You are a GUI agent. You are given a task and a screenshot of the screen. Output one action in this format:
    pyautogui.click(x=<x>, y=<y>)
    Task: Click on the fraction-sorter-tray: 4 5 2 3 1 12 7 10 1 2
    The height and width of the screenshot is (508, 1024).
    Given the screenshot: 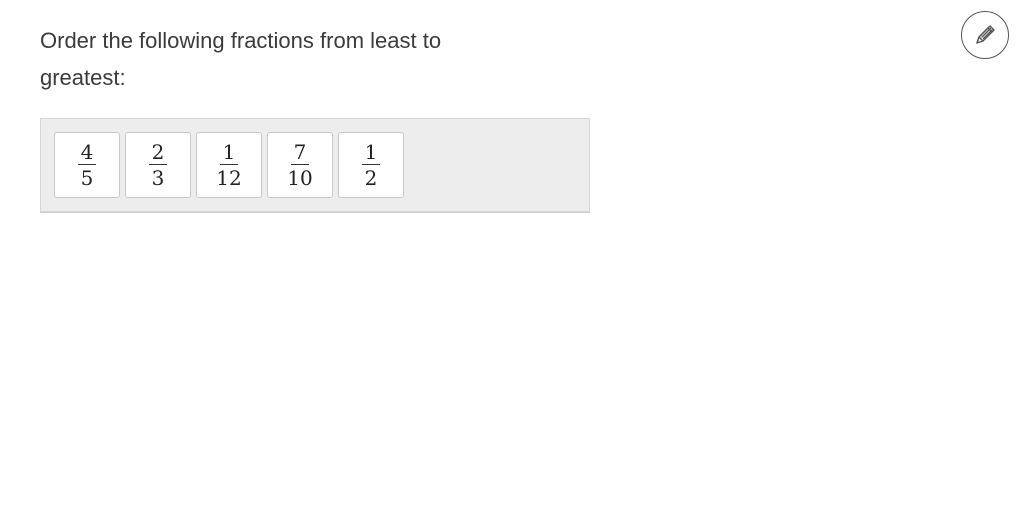 What is the action you would take?
    pyautogui.click(x=315, y=165)
    